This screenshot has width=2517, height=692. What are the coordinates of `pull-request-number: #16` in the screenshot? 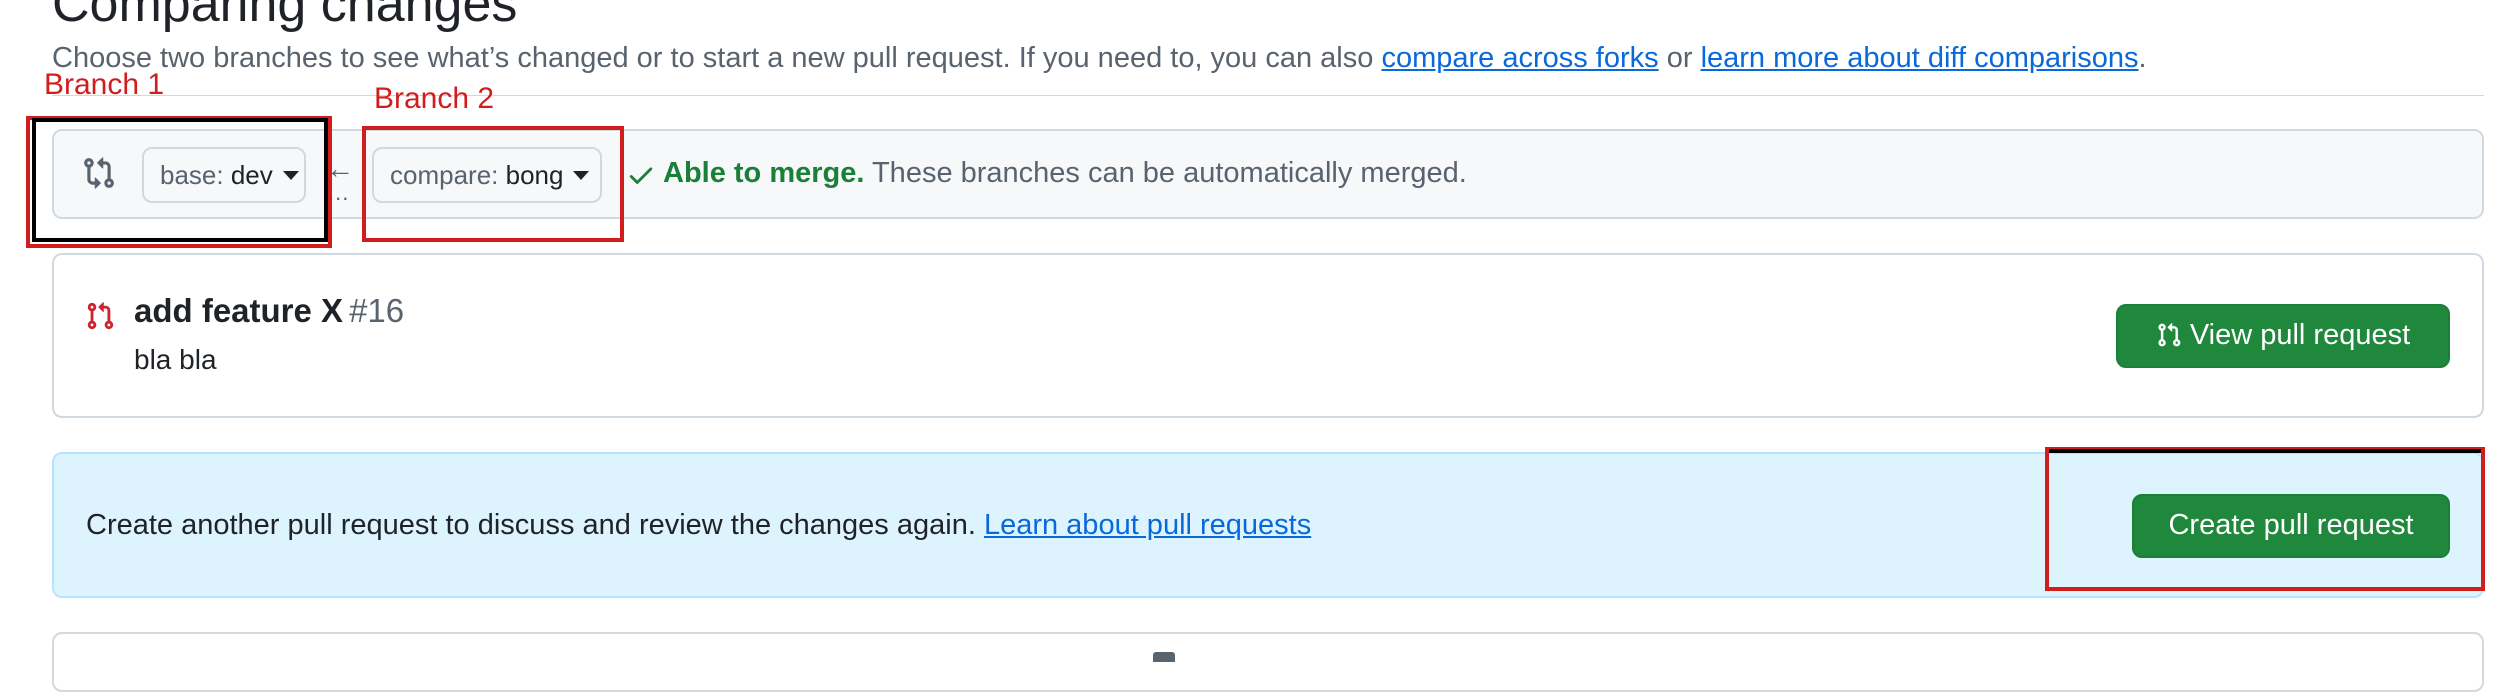 It's located at (377, 310).